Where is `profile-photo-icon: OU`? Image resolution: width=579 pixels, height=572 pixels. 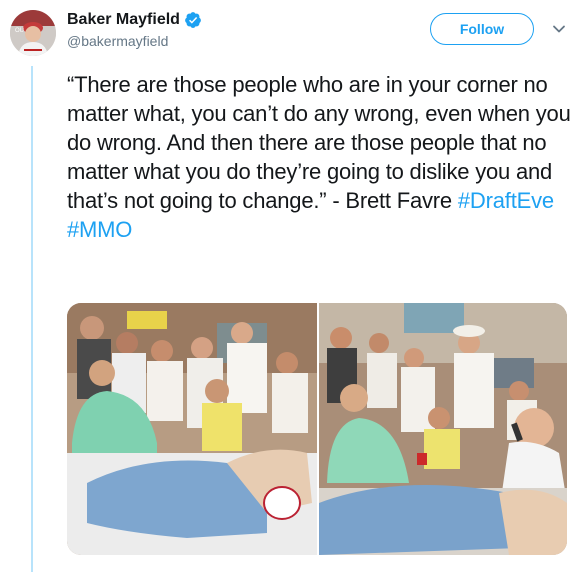 profile-photo-icon: OU is located at coordinates (33, 33).